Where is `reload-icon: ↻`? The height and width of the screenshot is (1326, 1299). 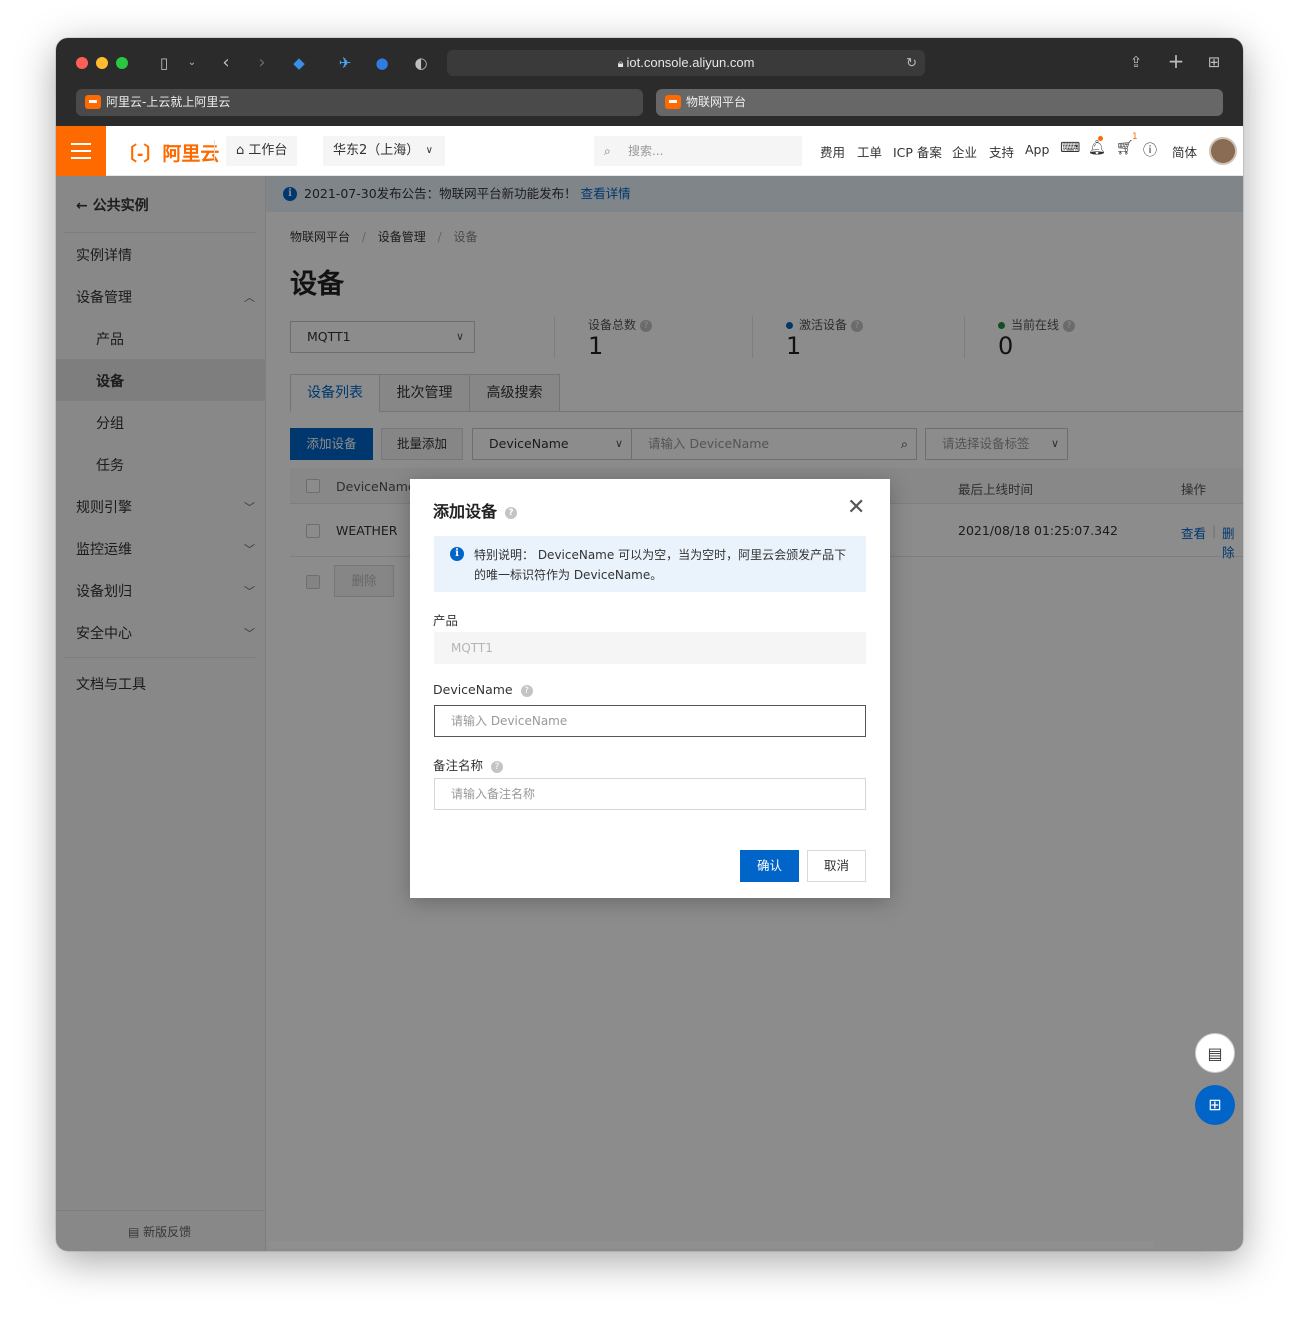 reload-icon: ↻ is located at coordinates (911, 63).